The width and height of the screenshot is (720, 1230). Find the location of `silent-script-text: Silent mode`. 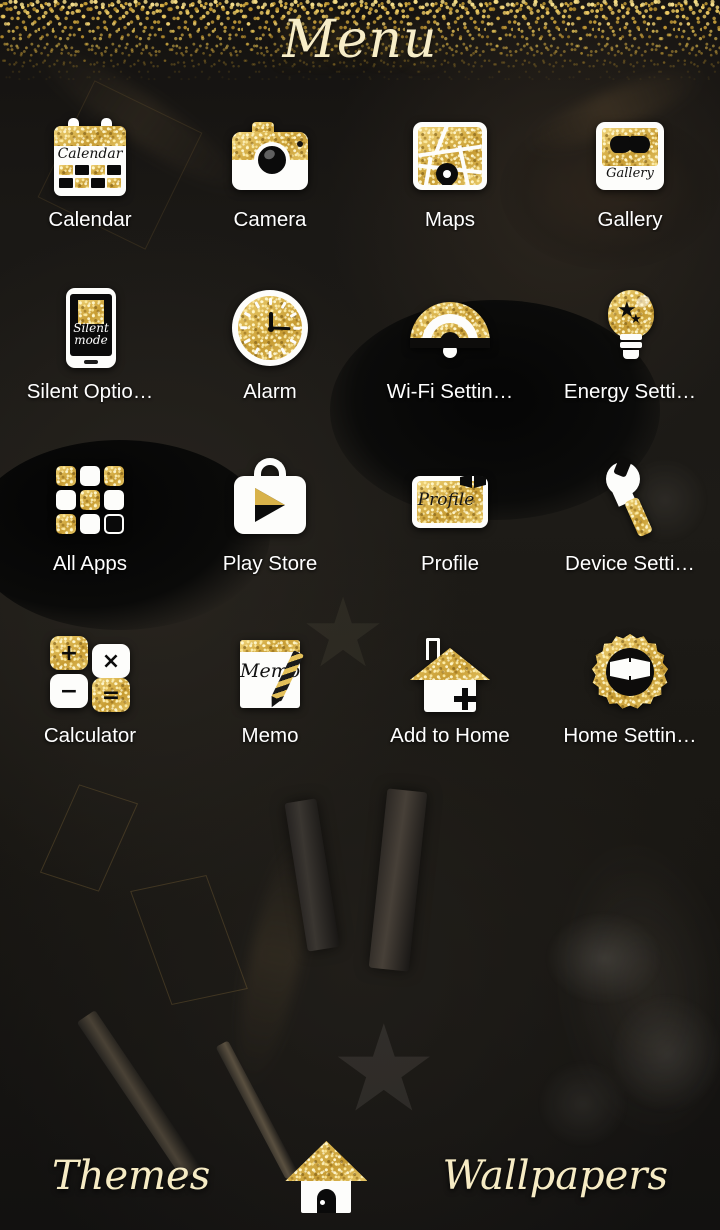

silent-script-text: Silent mode is located at coordinates (91, 334).